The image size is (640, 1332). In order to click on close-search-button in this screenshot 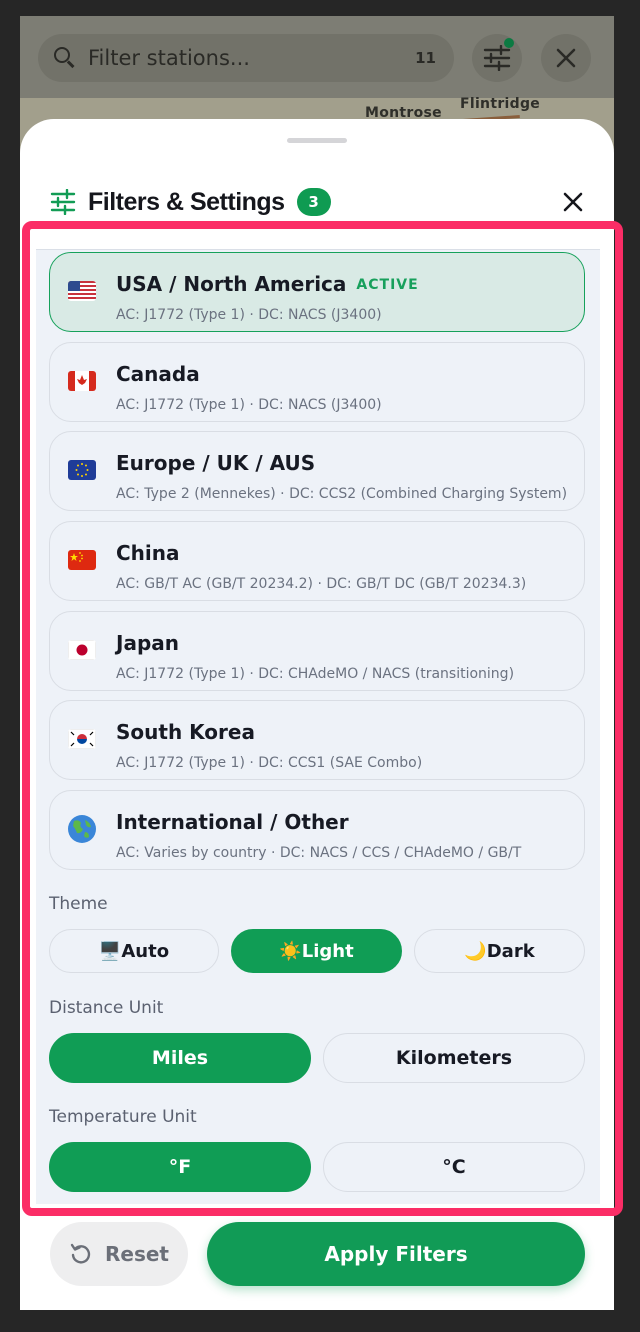, I will do `click(566, 58)`.